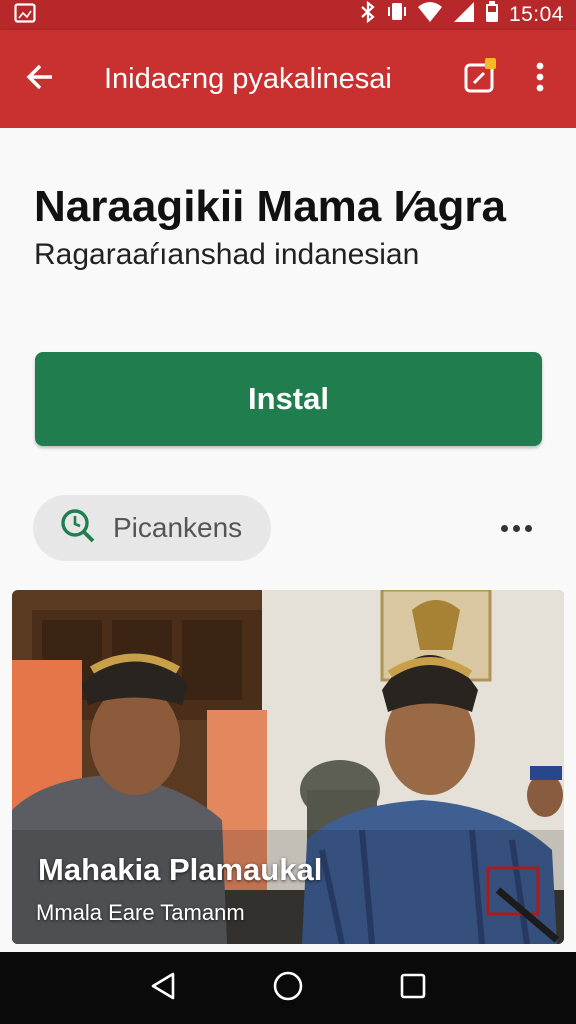 This screenshot has width=576, height=1024. I want to click on developer-name: Ragaraaŕıanshad indanesian, so click(226, 255).